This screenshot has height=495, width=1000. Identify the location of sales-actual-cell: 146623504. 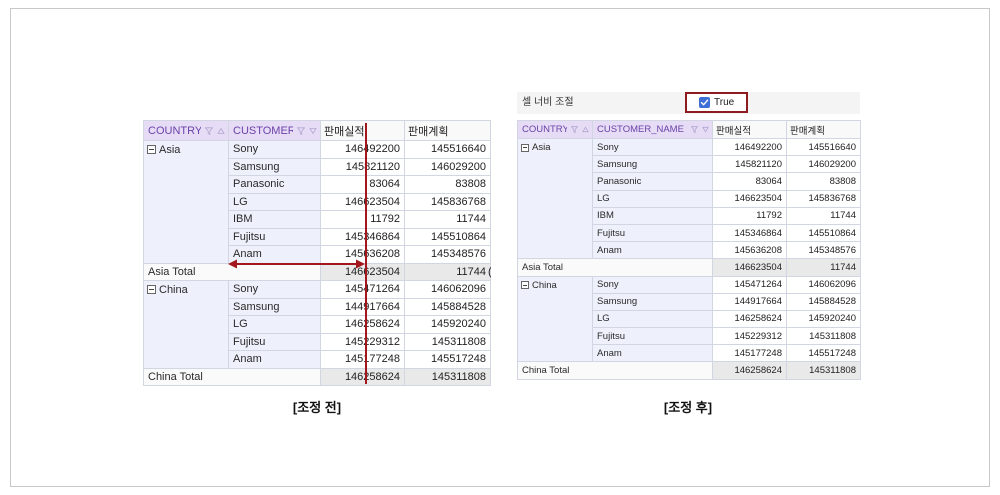
(749, 198).